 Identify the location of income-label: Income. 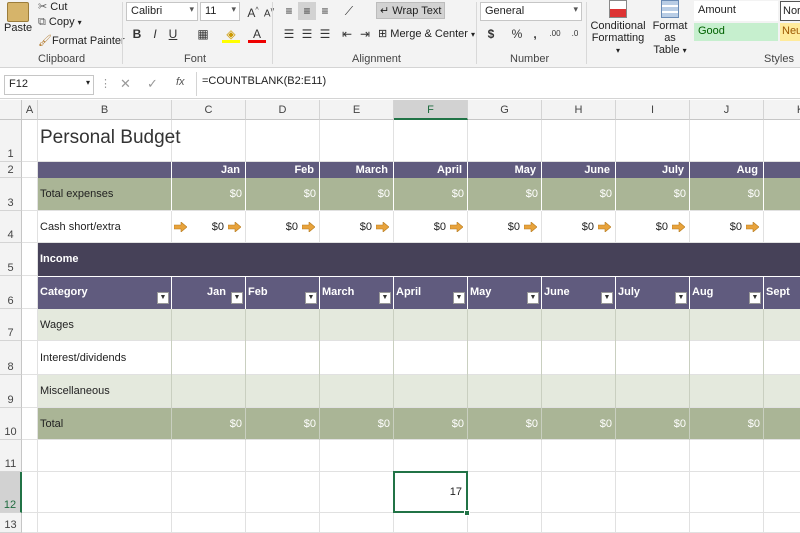
(140, 259).